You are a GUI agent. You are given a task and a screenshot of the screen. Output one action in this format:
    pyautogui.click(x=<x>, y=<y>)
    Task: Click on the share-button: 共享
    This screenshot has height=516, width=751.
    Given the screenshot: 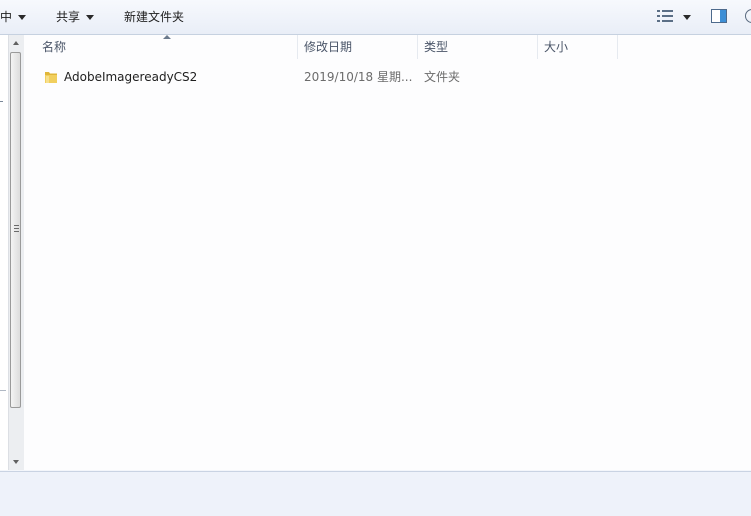 What is the action you would take?
    pyautogui.click(x=75, y=17)
    